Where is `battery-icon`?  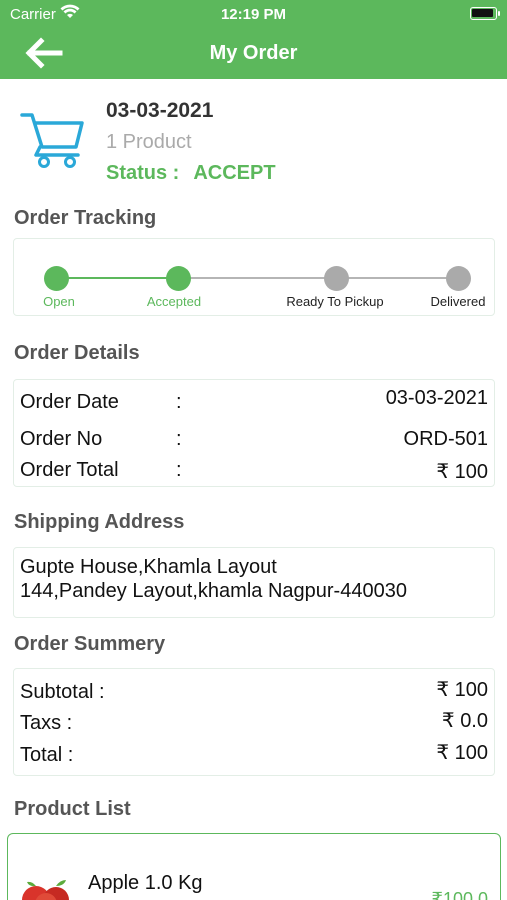 battery-icon is located at coordinates (485, 13).